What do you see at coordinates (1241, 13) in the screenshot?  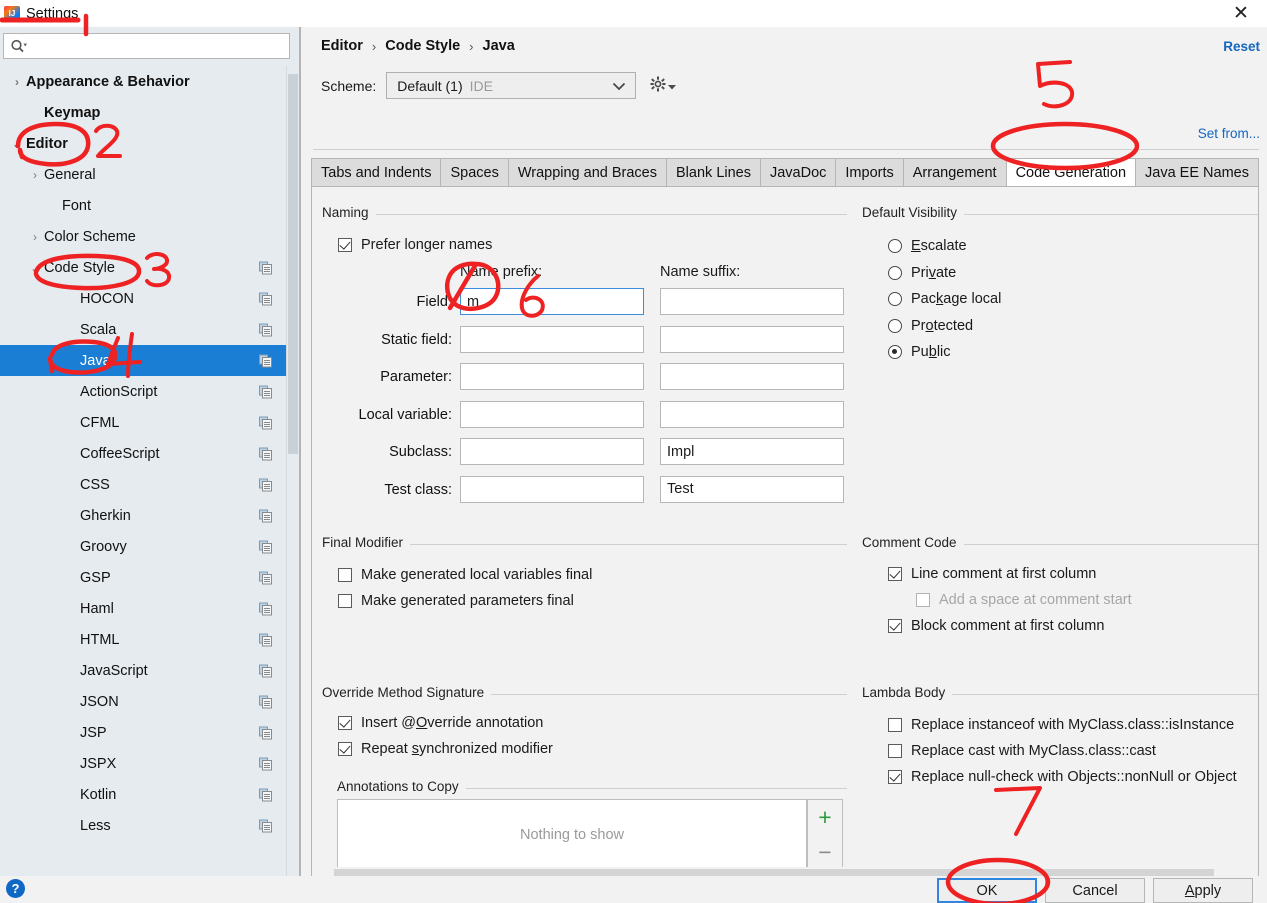 I see `close-icon: ✕` at bounding box center [1241, 13].